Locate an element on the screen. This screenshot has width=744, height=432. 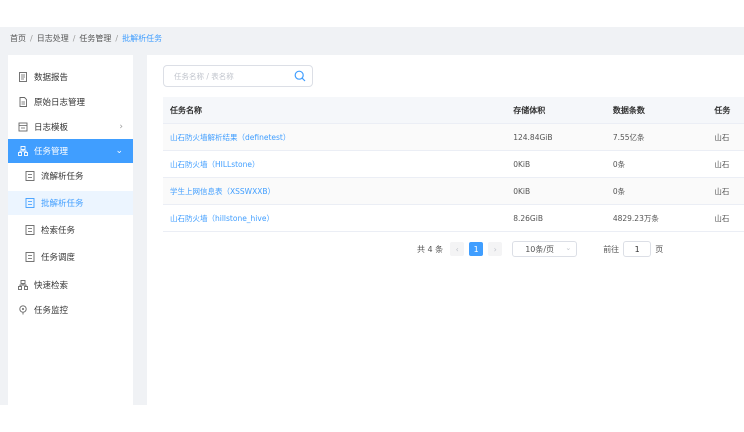
sidebar-item-raw-log: 原始日志管理 is located at coordinates (70, 102).